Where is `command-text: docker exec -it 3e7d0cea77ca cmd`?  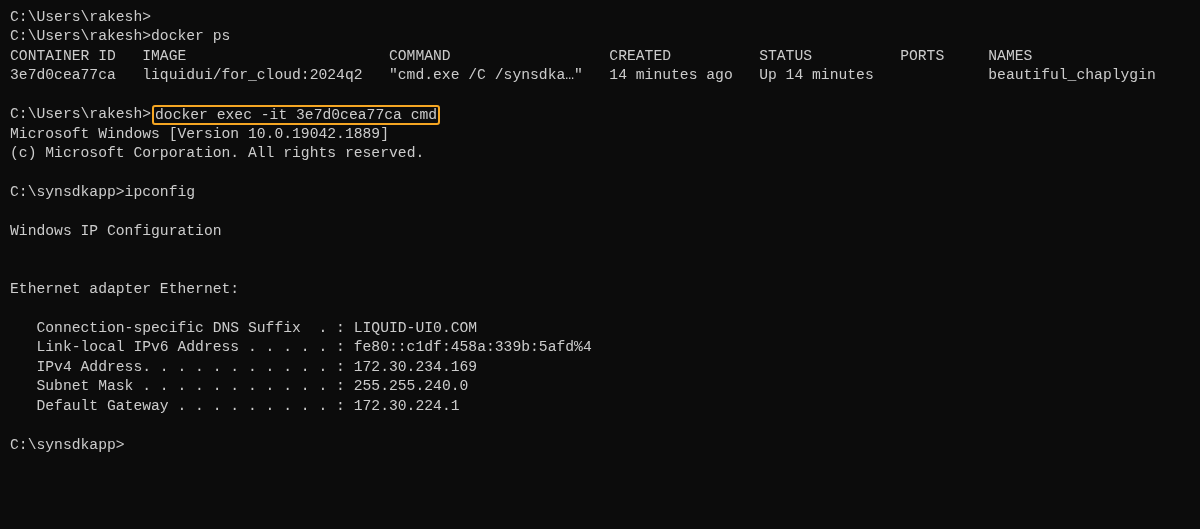
command-text: docker exec -it 3e7d0cea77ca cmd is located at coordinates (296, 115).